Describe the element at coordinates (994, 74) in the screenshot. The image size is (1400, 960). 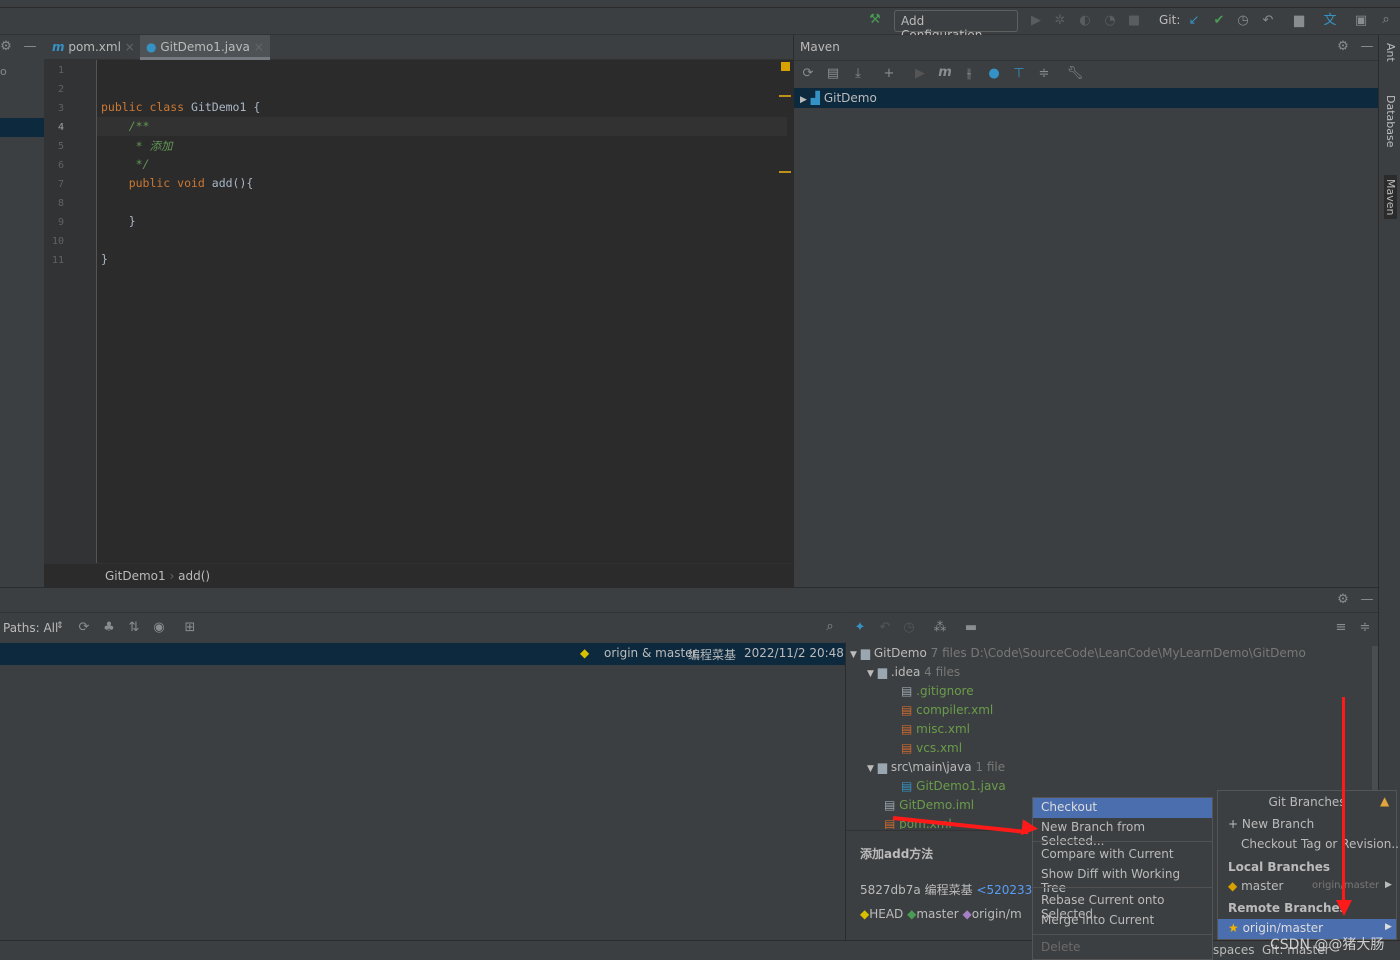
I see `offline-icon: ●` at that location.